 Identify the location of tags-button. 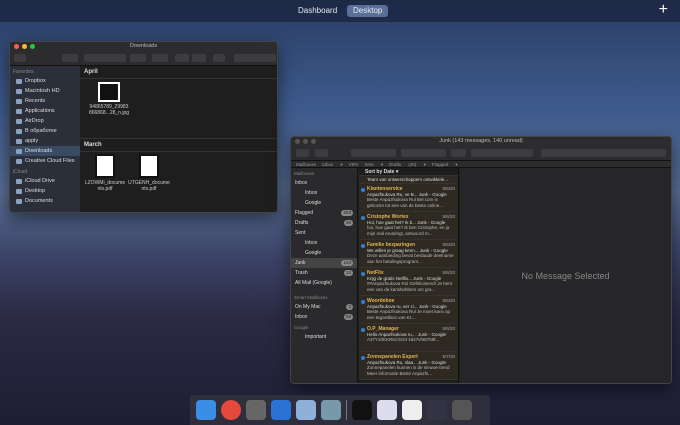
(219, 58).